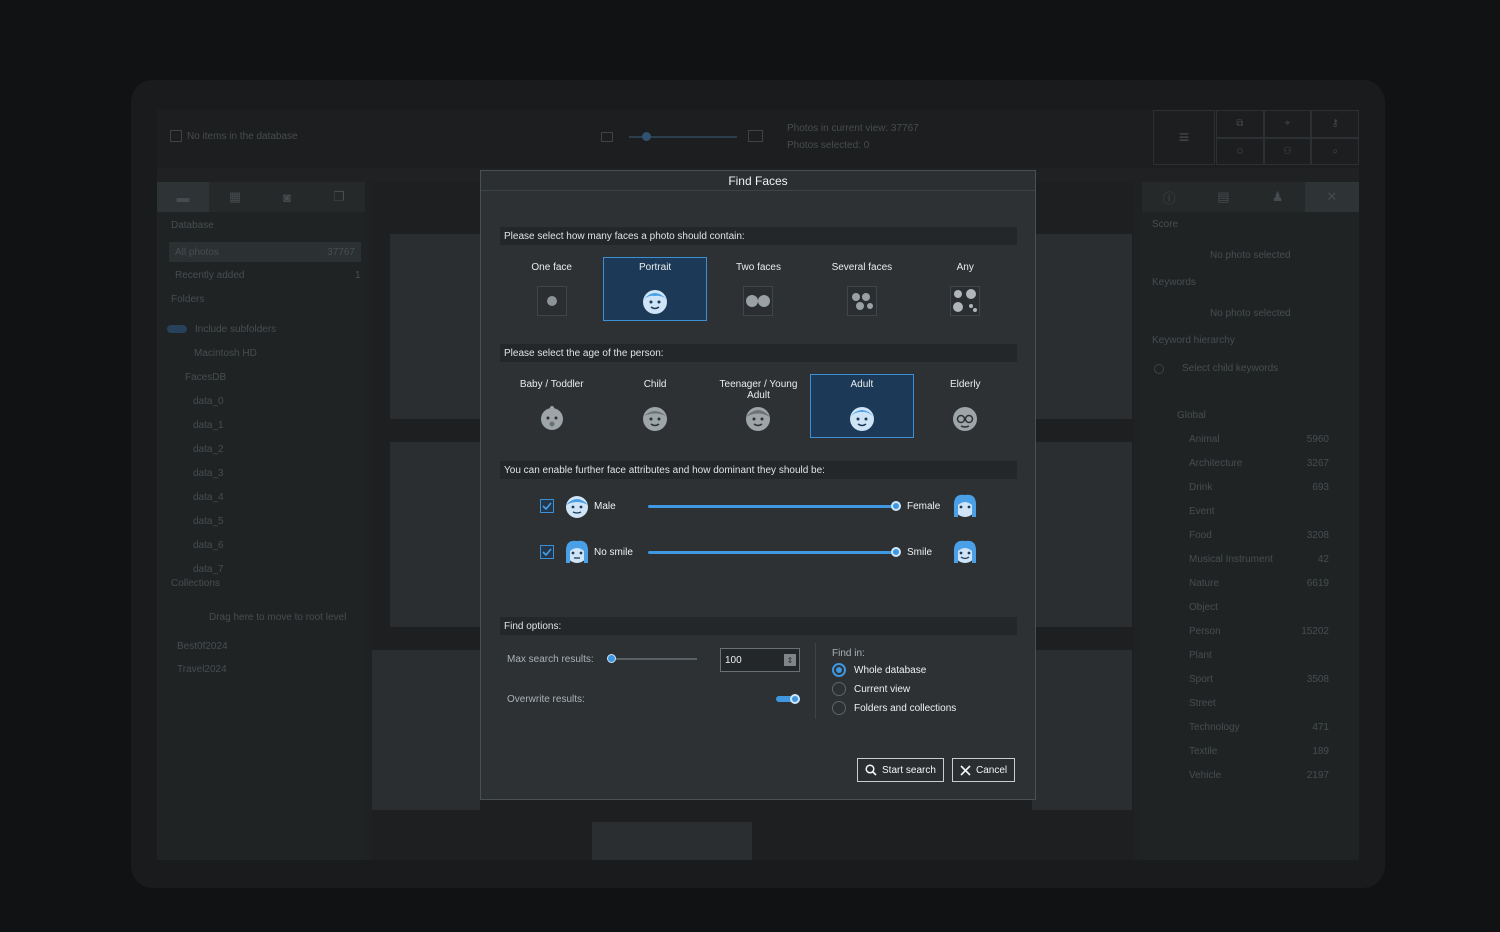 The height and width of the screenshot is (932, 1500). Describe the element at coordinates (862, 406) in the screenshot. I see `option-adult: Adult` at that location.